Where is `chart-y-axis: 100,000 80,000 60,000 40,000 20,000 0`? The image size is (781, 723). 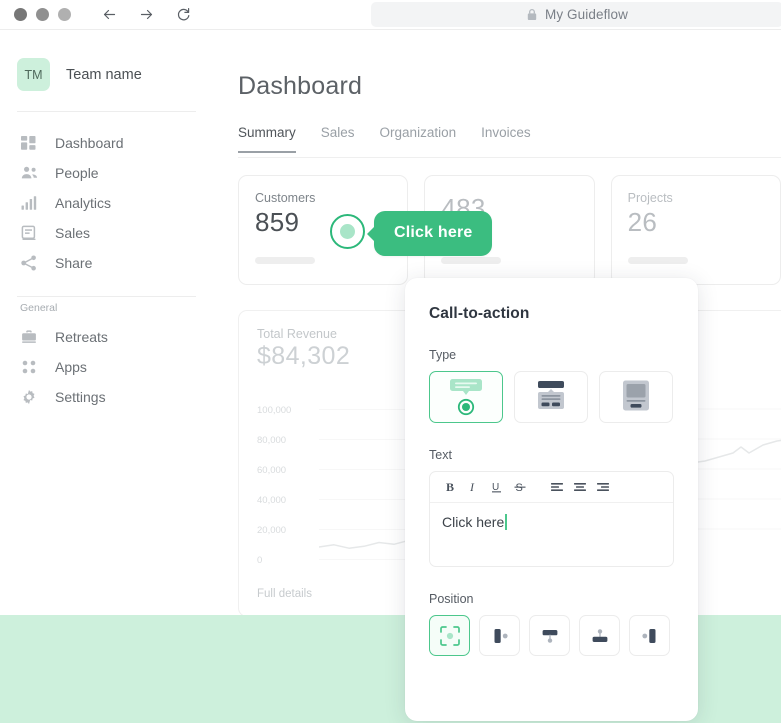
chart-y-axis: 100,000 80,000 60,000 40,000 20,000 0 is located at coordinates (287, 487).